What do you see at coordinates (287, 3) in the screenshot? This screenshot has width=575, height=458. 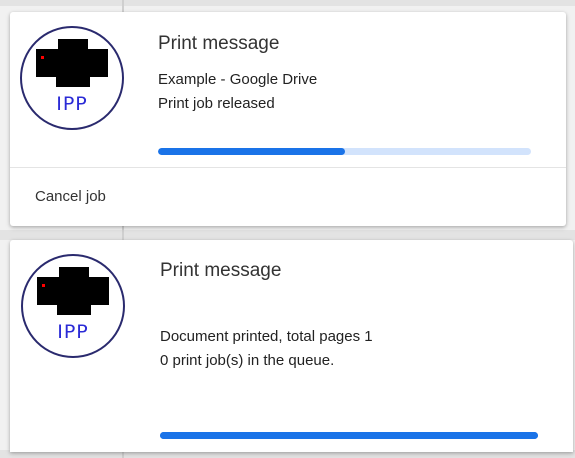 I see `background-strip-top` at bounding box center [287, 3].